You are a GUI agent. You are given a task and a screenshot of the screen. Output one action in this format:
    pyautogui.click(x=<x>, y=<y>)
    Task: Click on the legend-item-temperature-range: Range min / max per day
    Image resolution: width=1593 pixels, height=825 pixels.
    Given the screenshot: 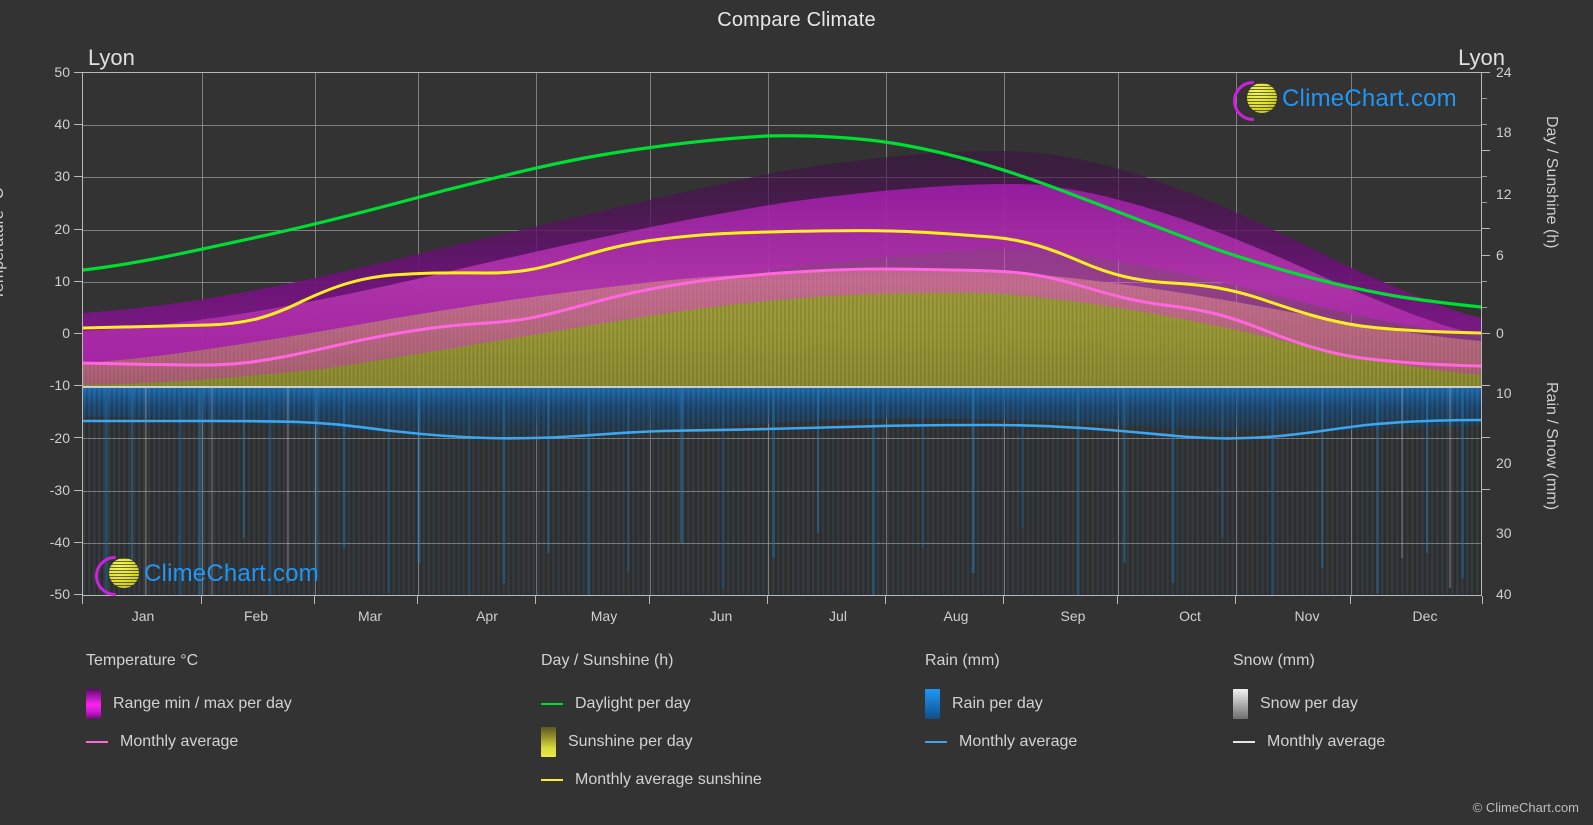 What is the action you would take?
    pyautogui.click(x=189, y=704)
    